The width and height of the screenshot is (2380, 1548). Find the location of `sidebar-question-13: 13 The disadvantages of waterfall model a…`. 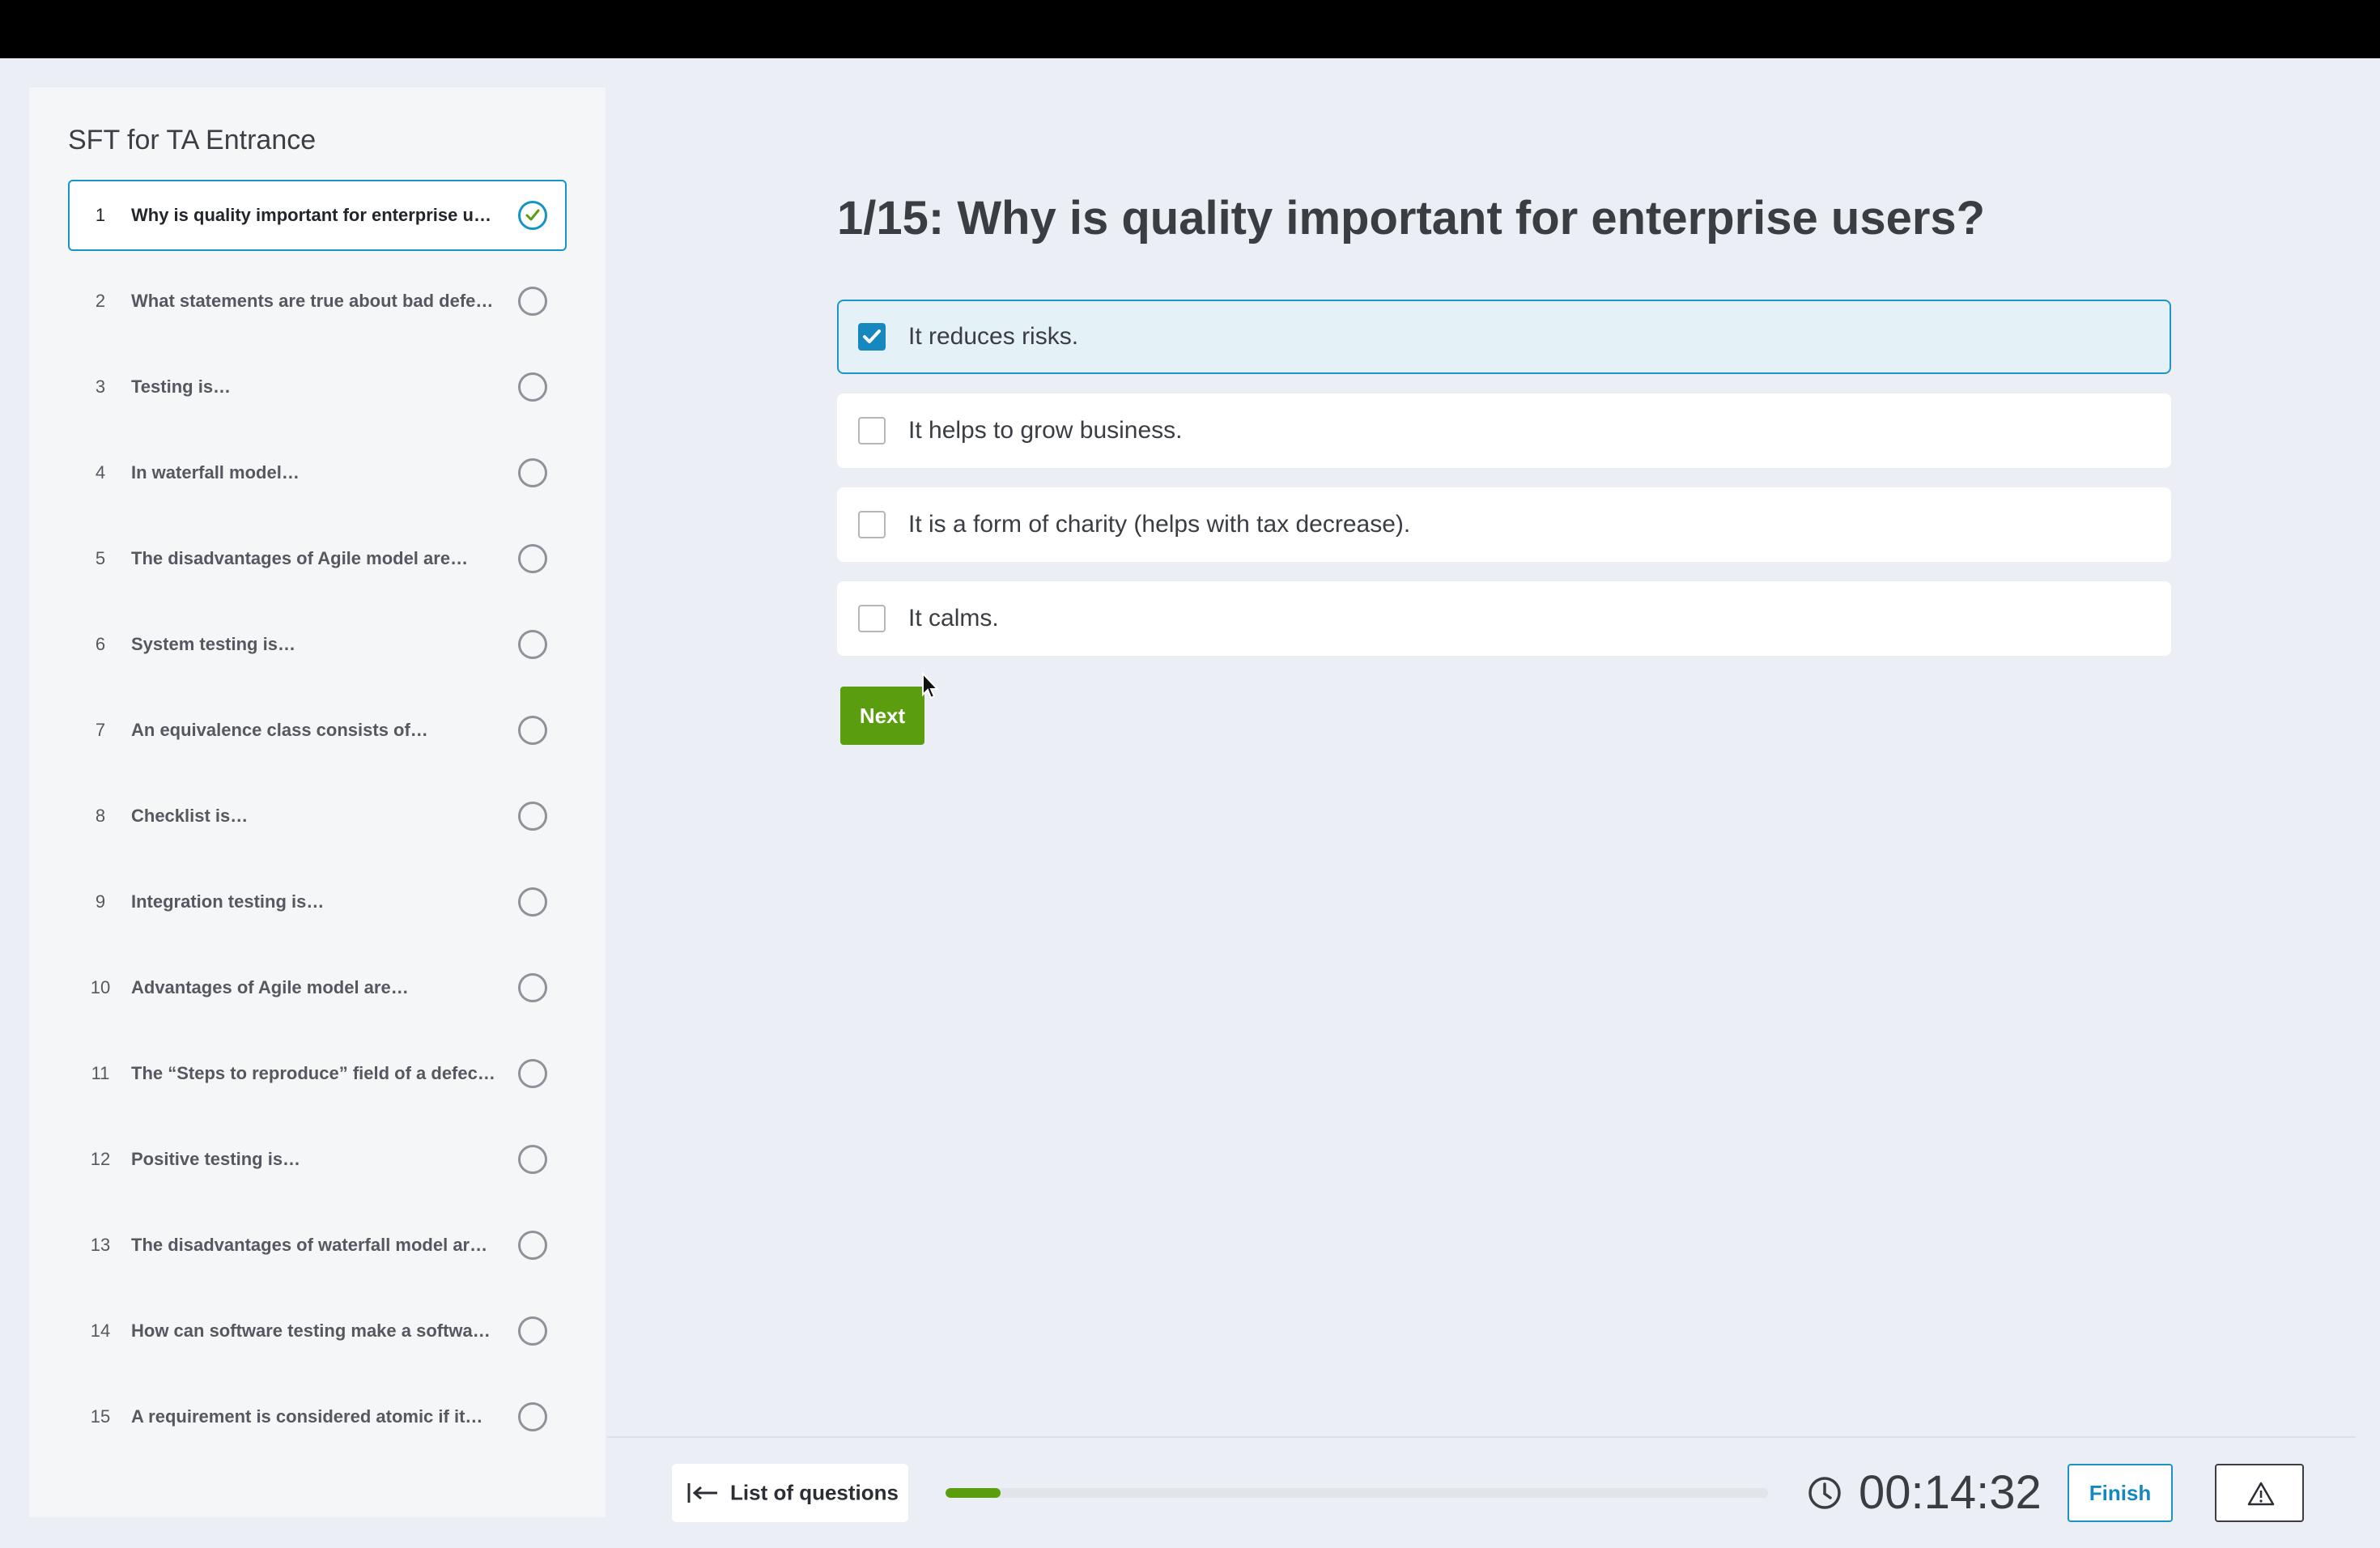

sidebar-question-13: 13 The disadvantages of waterfall model a… is located at coordinates (318, 1246).